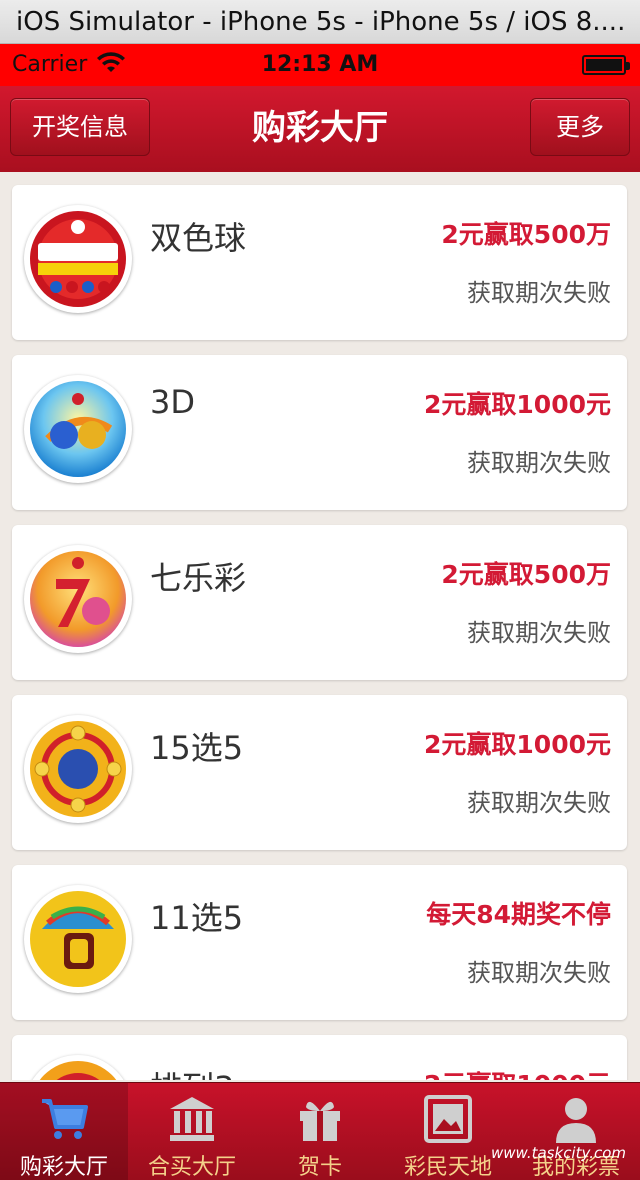  I want to click on 15xuan5-logo, so click(78, 769).